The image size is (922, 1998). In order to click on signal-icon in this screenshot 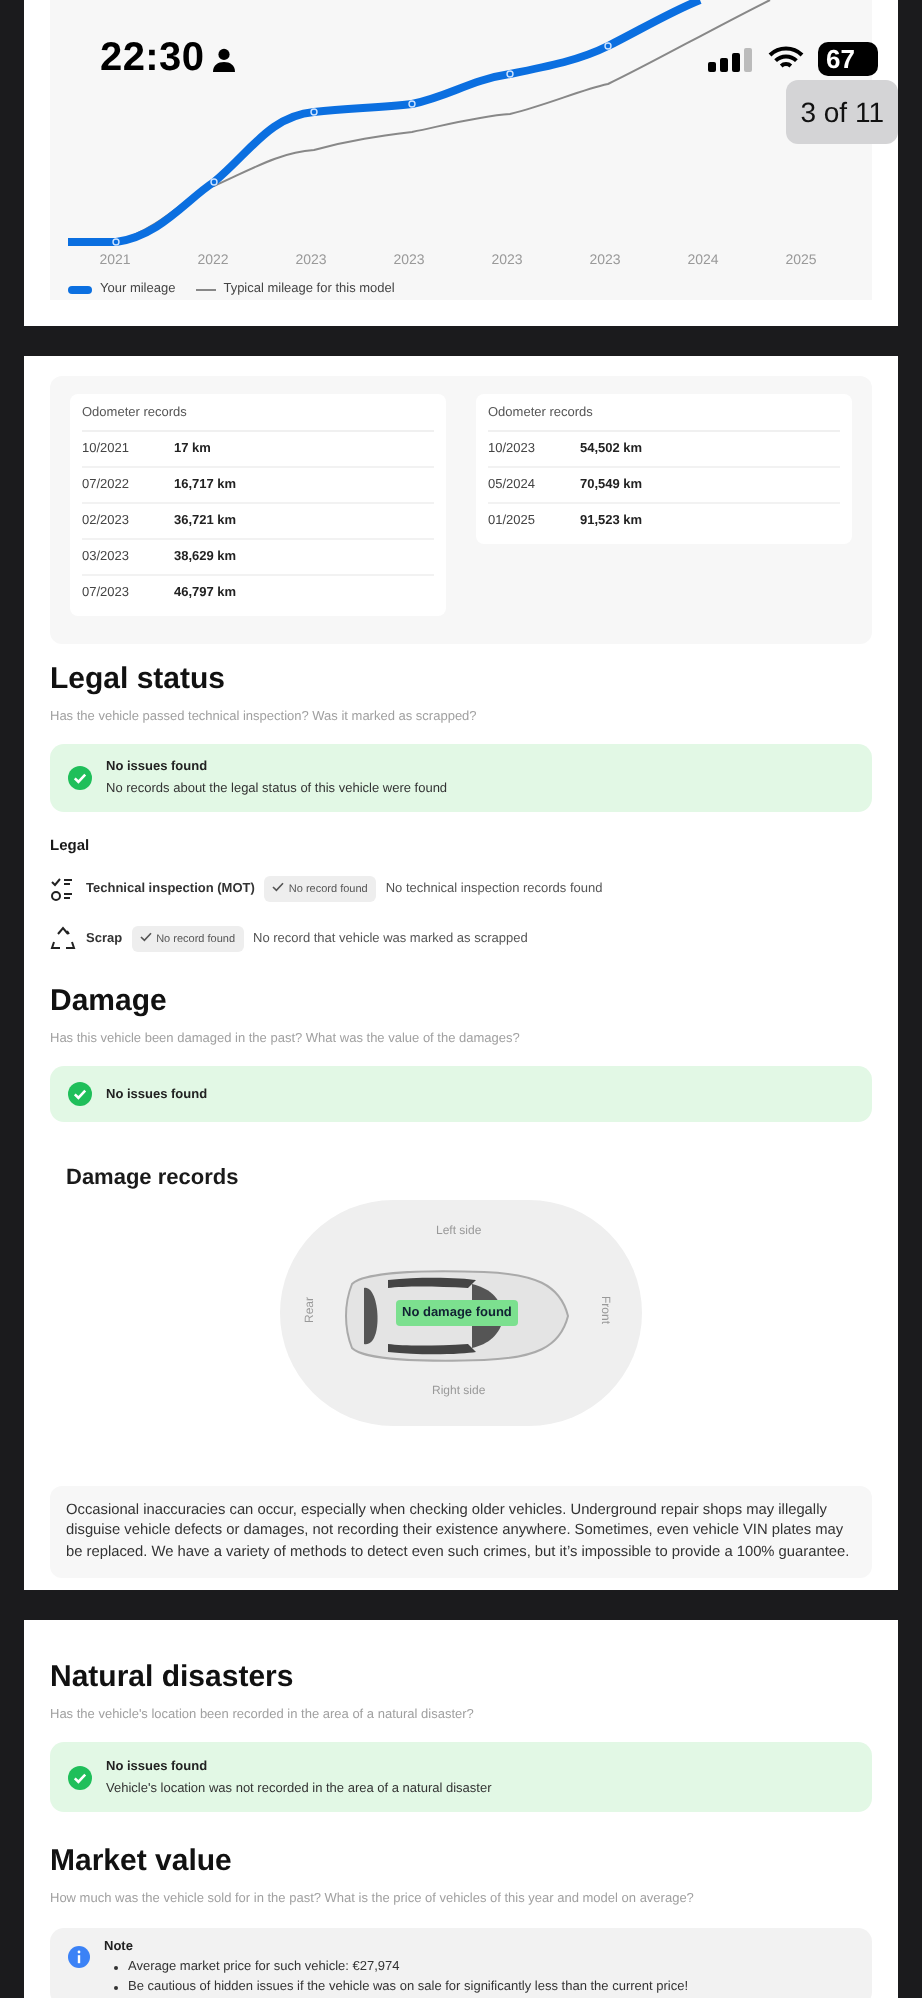, I will do `click(731, 59)`.